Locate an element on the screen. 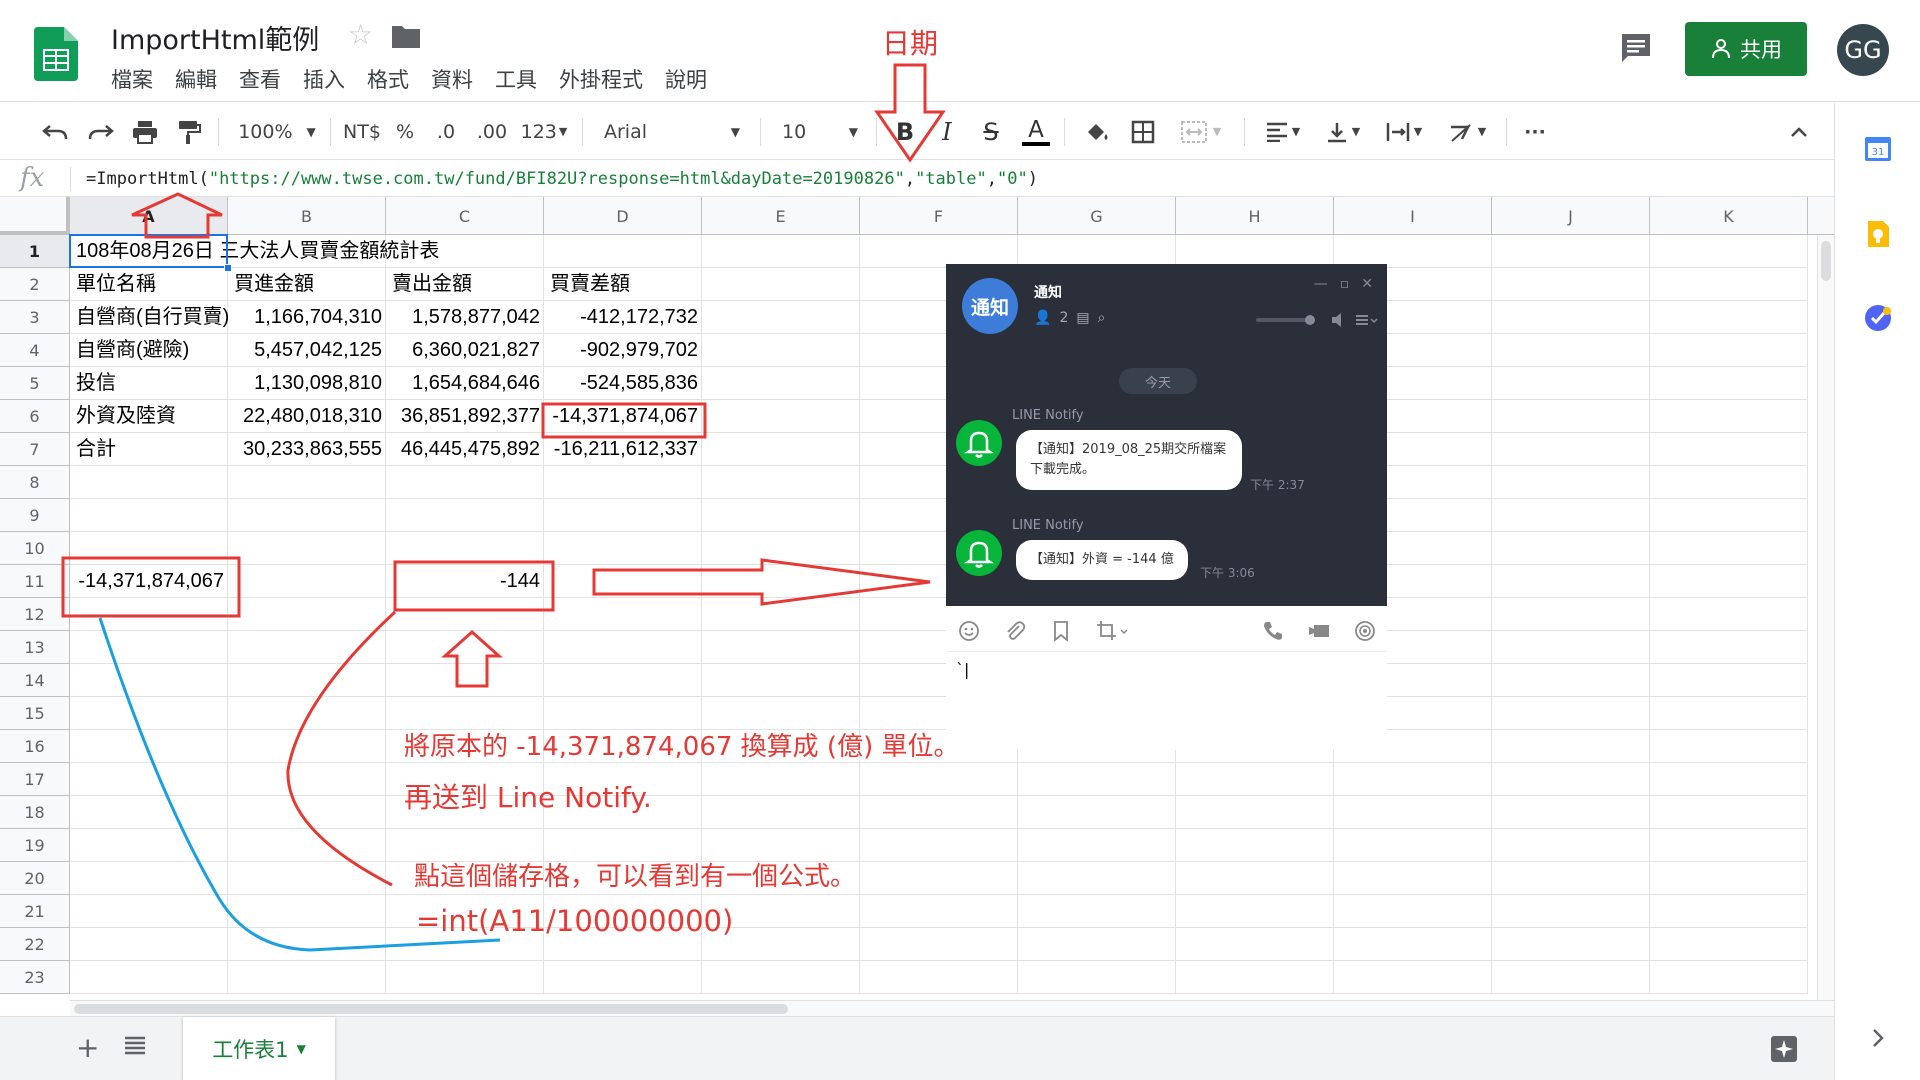 The image size is (1920, 1080). currency-format-button: NT$ is located at coordinates (362, 131).